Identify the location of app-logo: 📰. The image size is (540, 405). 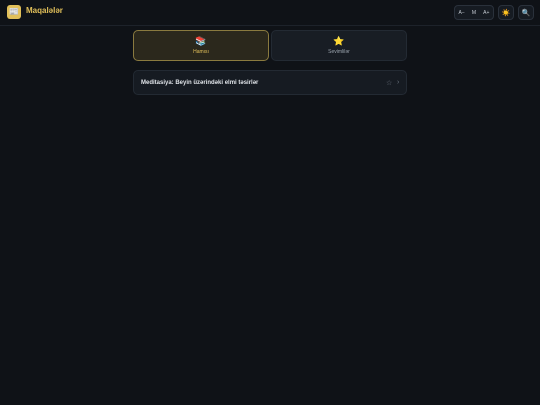
(14, 12).